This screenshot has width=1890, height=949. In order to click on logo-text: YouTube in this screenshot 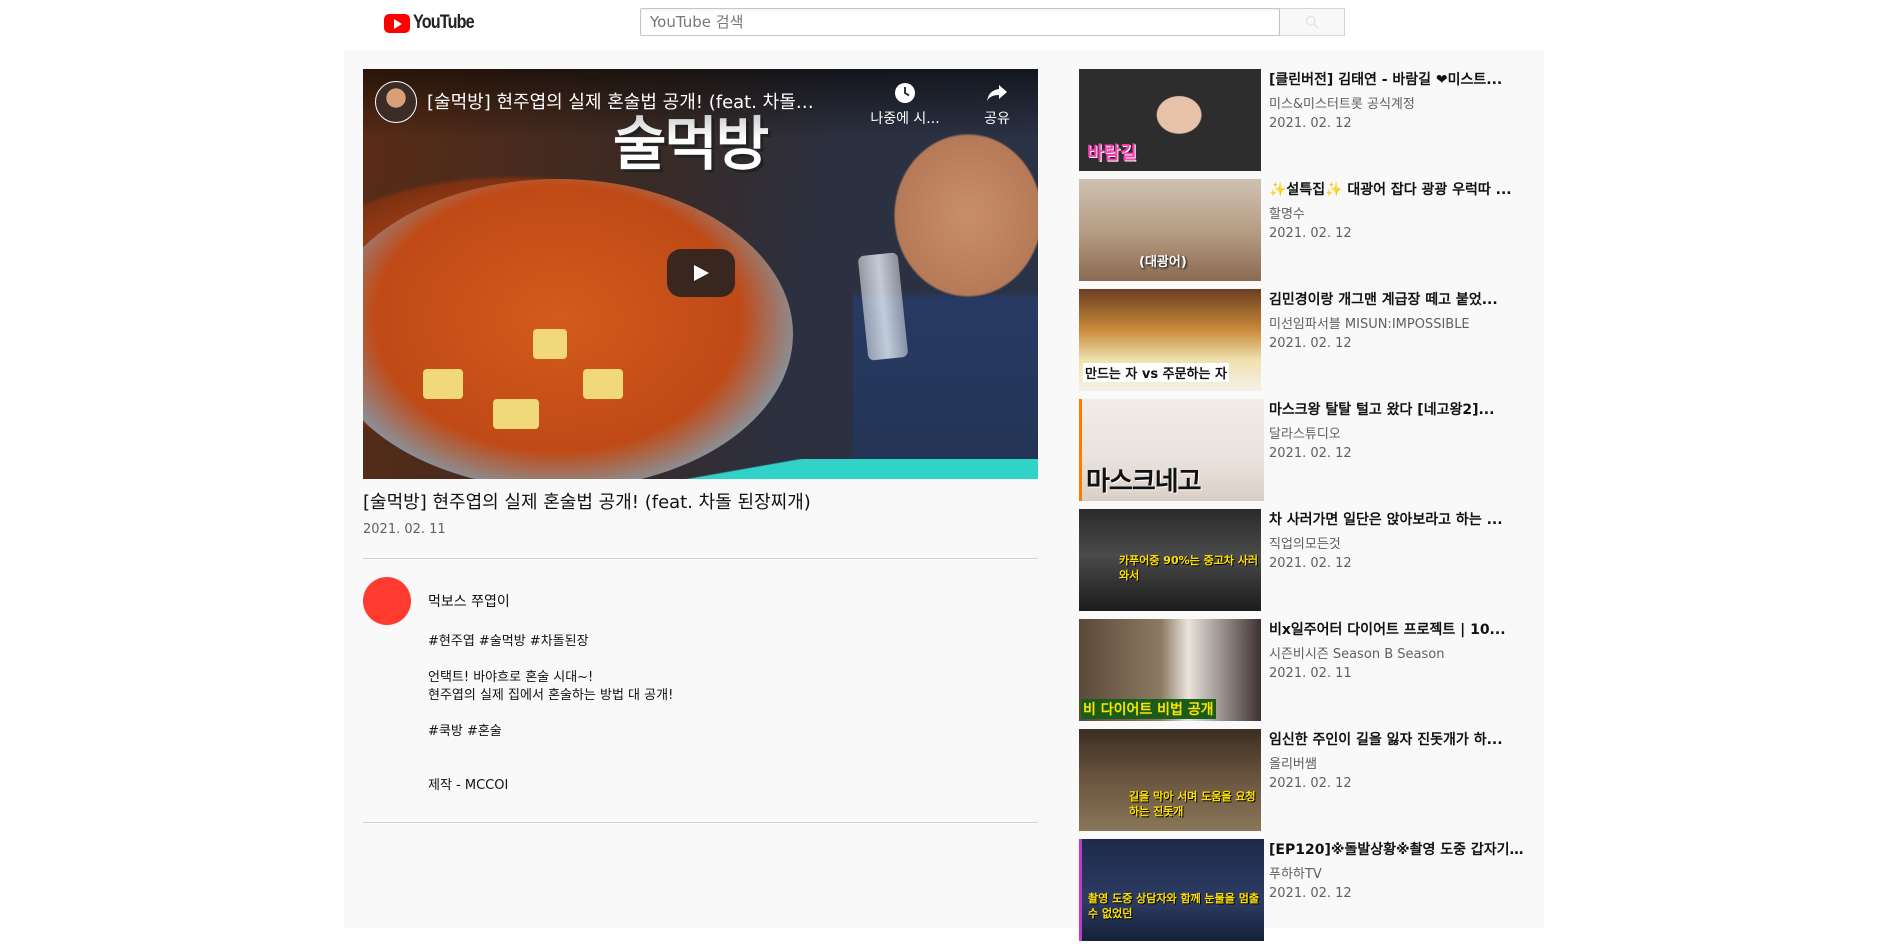, I will do `click(444, 22)`.